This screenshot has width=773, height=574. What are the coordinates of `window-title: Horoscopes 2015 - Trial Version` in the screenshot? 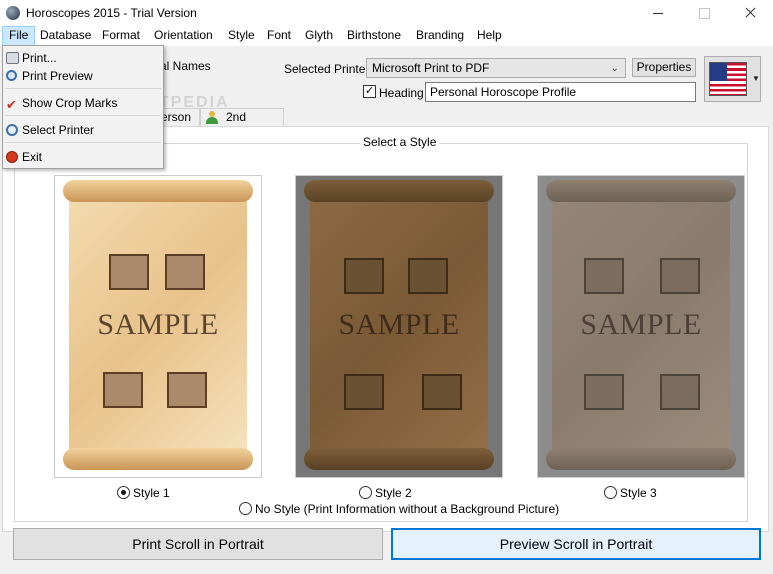 It's located at (111, 13).